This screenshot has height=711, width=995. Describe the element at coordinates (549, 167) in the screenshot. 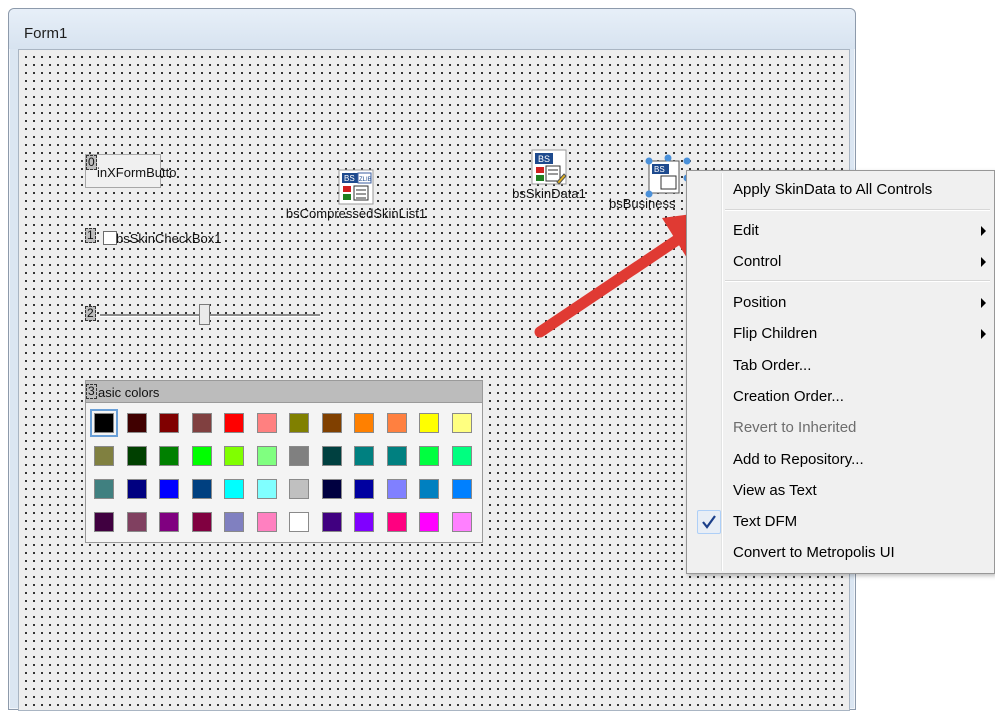

I see `skin-data-icon: BS` at that location.